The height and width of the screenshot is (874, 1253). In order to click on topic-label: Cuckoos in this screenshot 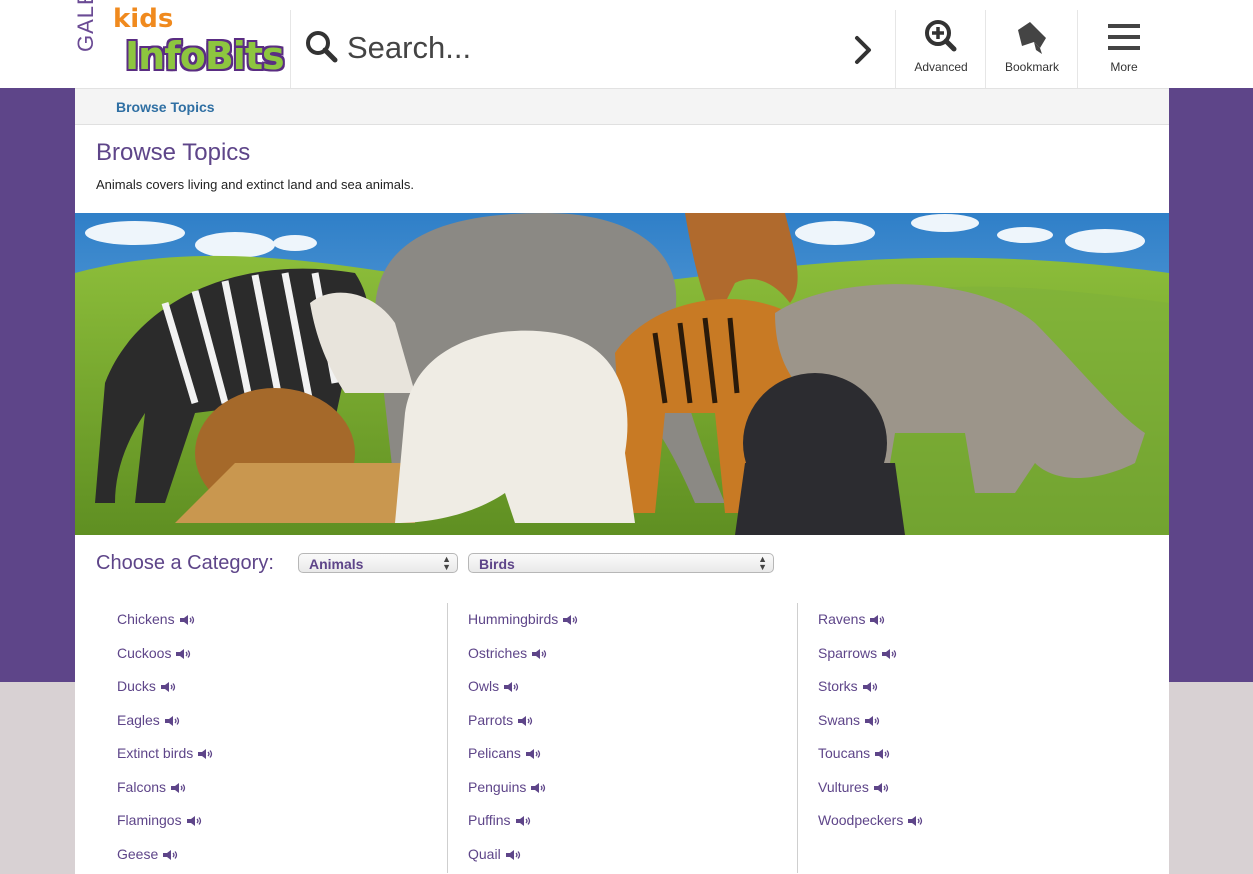, I will do `click(144, 652)`.